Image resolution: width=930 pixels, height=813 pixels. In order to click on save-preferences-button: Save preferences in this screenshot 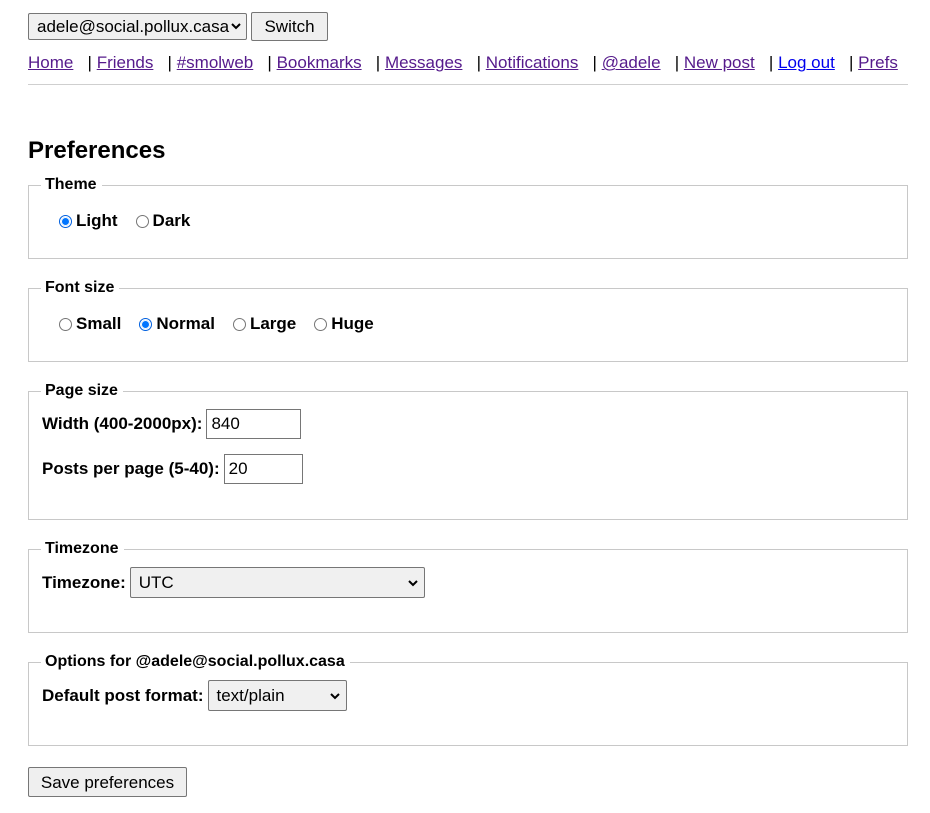, I will do `click(107, 782)`.